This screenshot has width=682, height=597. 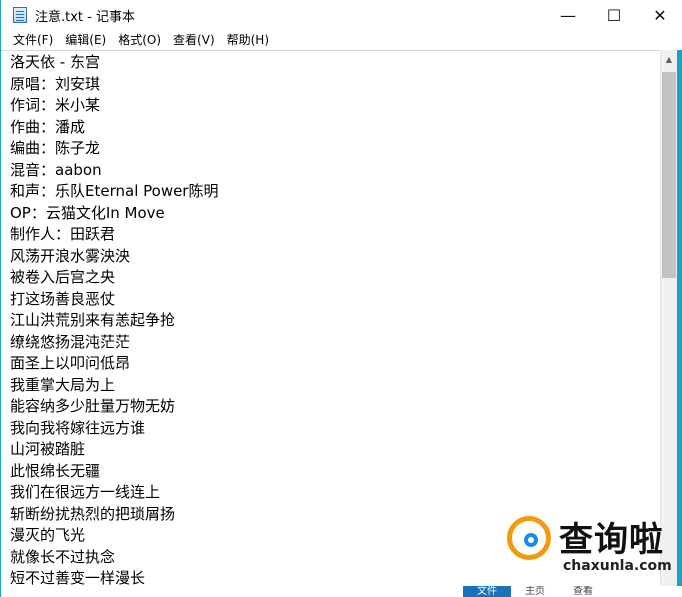 I want to click on text-line: 制作人：田跃君, so click(x=63, y=234).